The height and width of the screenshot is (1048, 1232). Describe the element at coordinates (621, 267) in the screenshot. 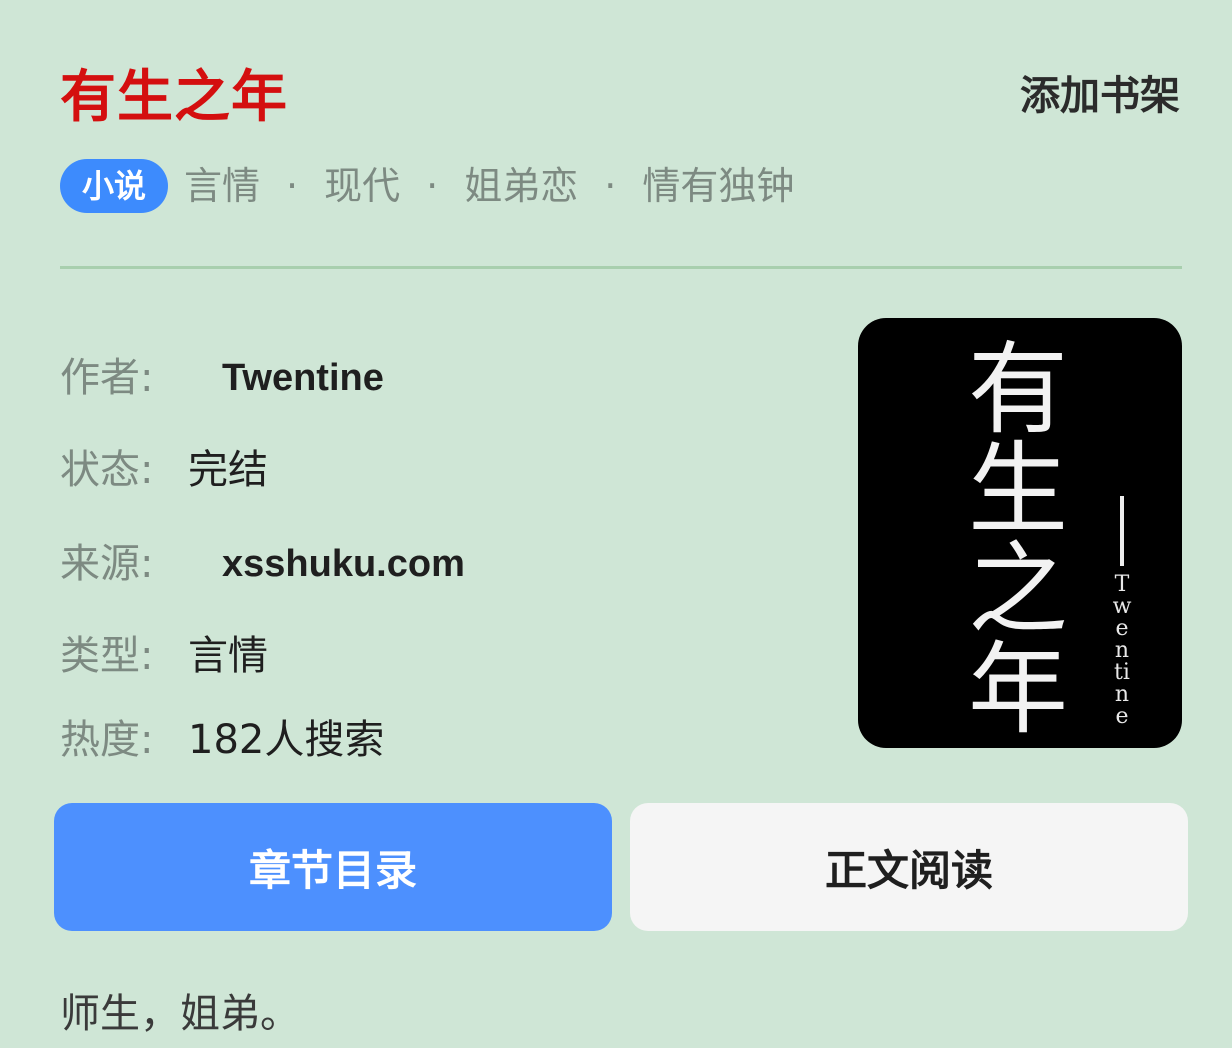

I see `header-divider` at that location.